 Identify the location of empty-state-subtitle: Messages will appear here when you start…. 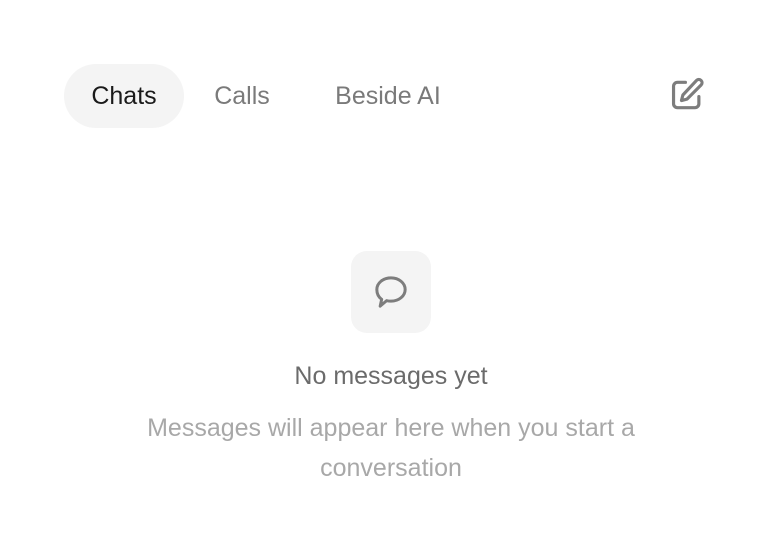
(391, 448).